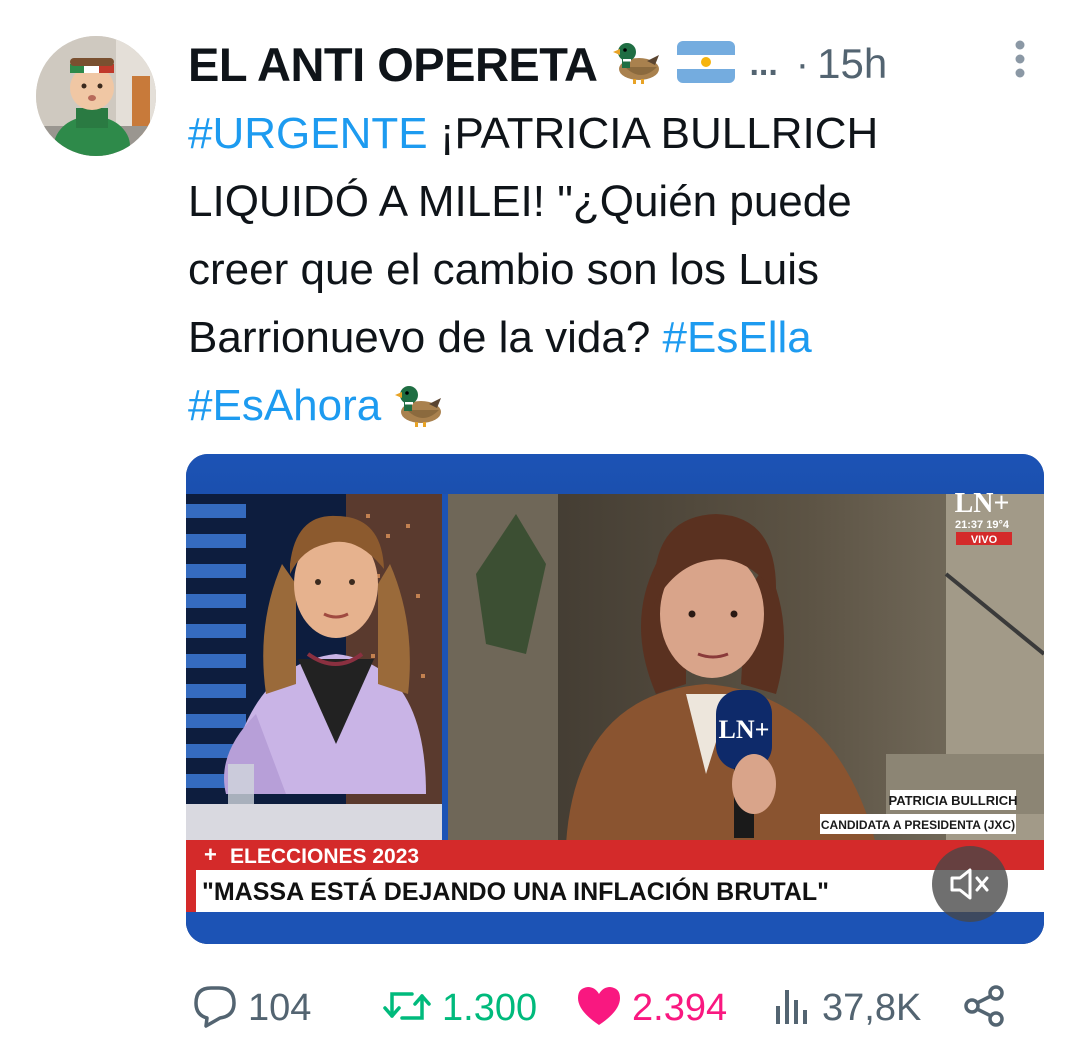 The height and width of the screenshot is (1039, 1080). I want to click on tweet-text-line: LIQUIDÓ A MILEI! "¿Quién puede, so click(618, 202).